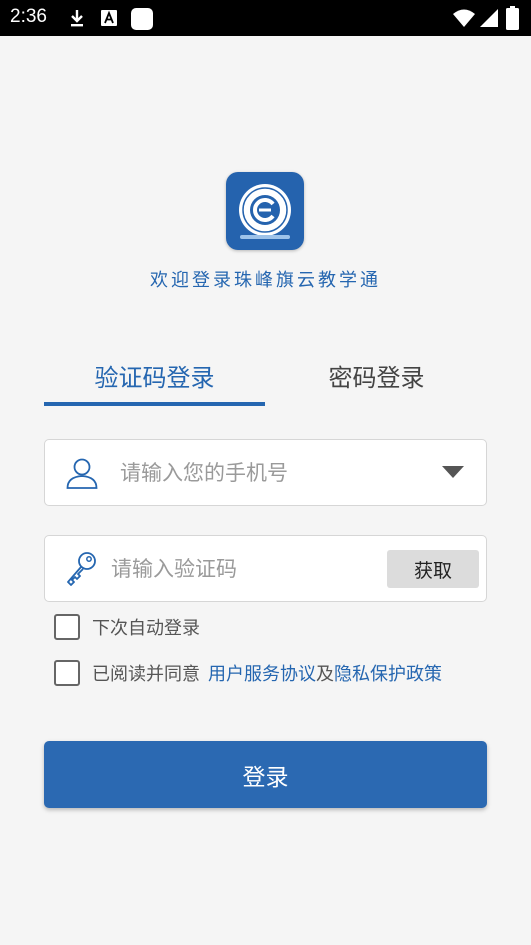  What do you see at coordinates (262, 673) in the screenshot?
I see `terms-of-service-link: 用户服务协议` at bounding box center [262, 673].